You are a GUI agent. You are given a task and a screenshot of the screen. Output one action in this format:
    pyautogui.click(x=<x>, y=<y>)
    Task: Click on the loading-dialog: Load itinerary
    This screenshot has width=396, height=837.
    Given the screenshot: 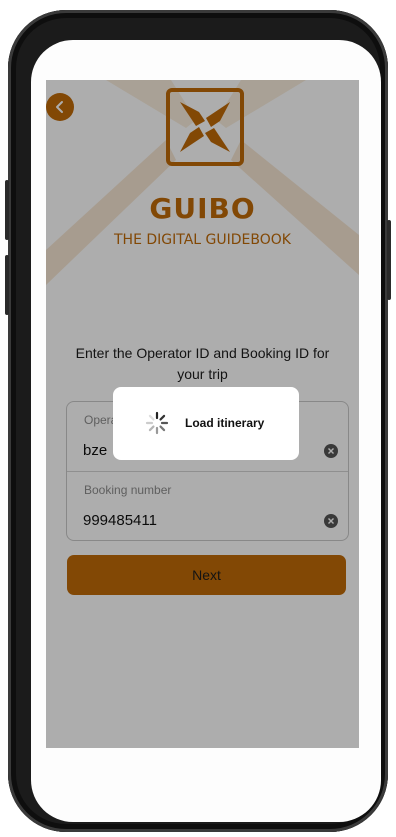 What is the action you would take?
    pyautogui.click(x=206, y=423)
    